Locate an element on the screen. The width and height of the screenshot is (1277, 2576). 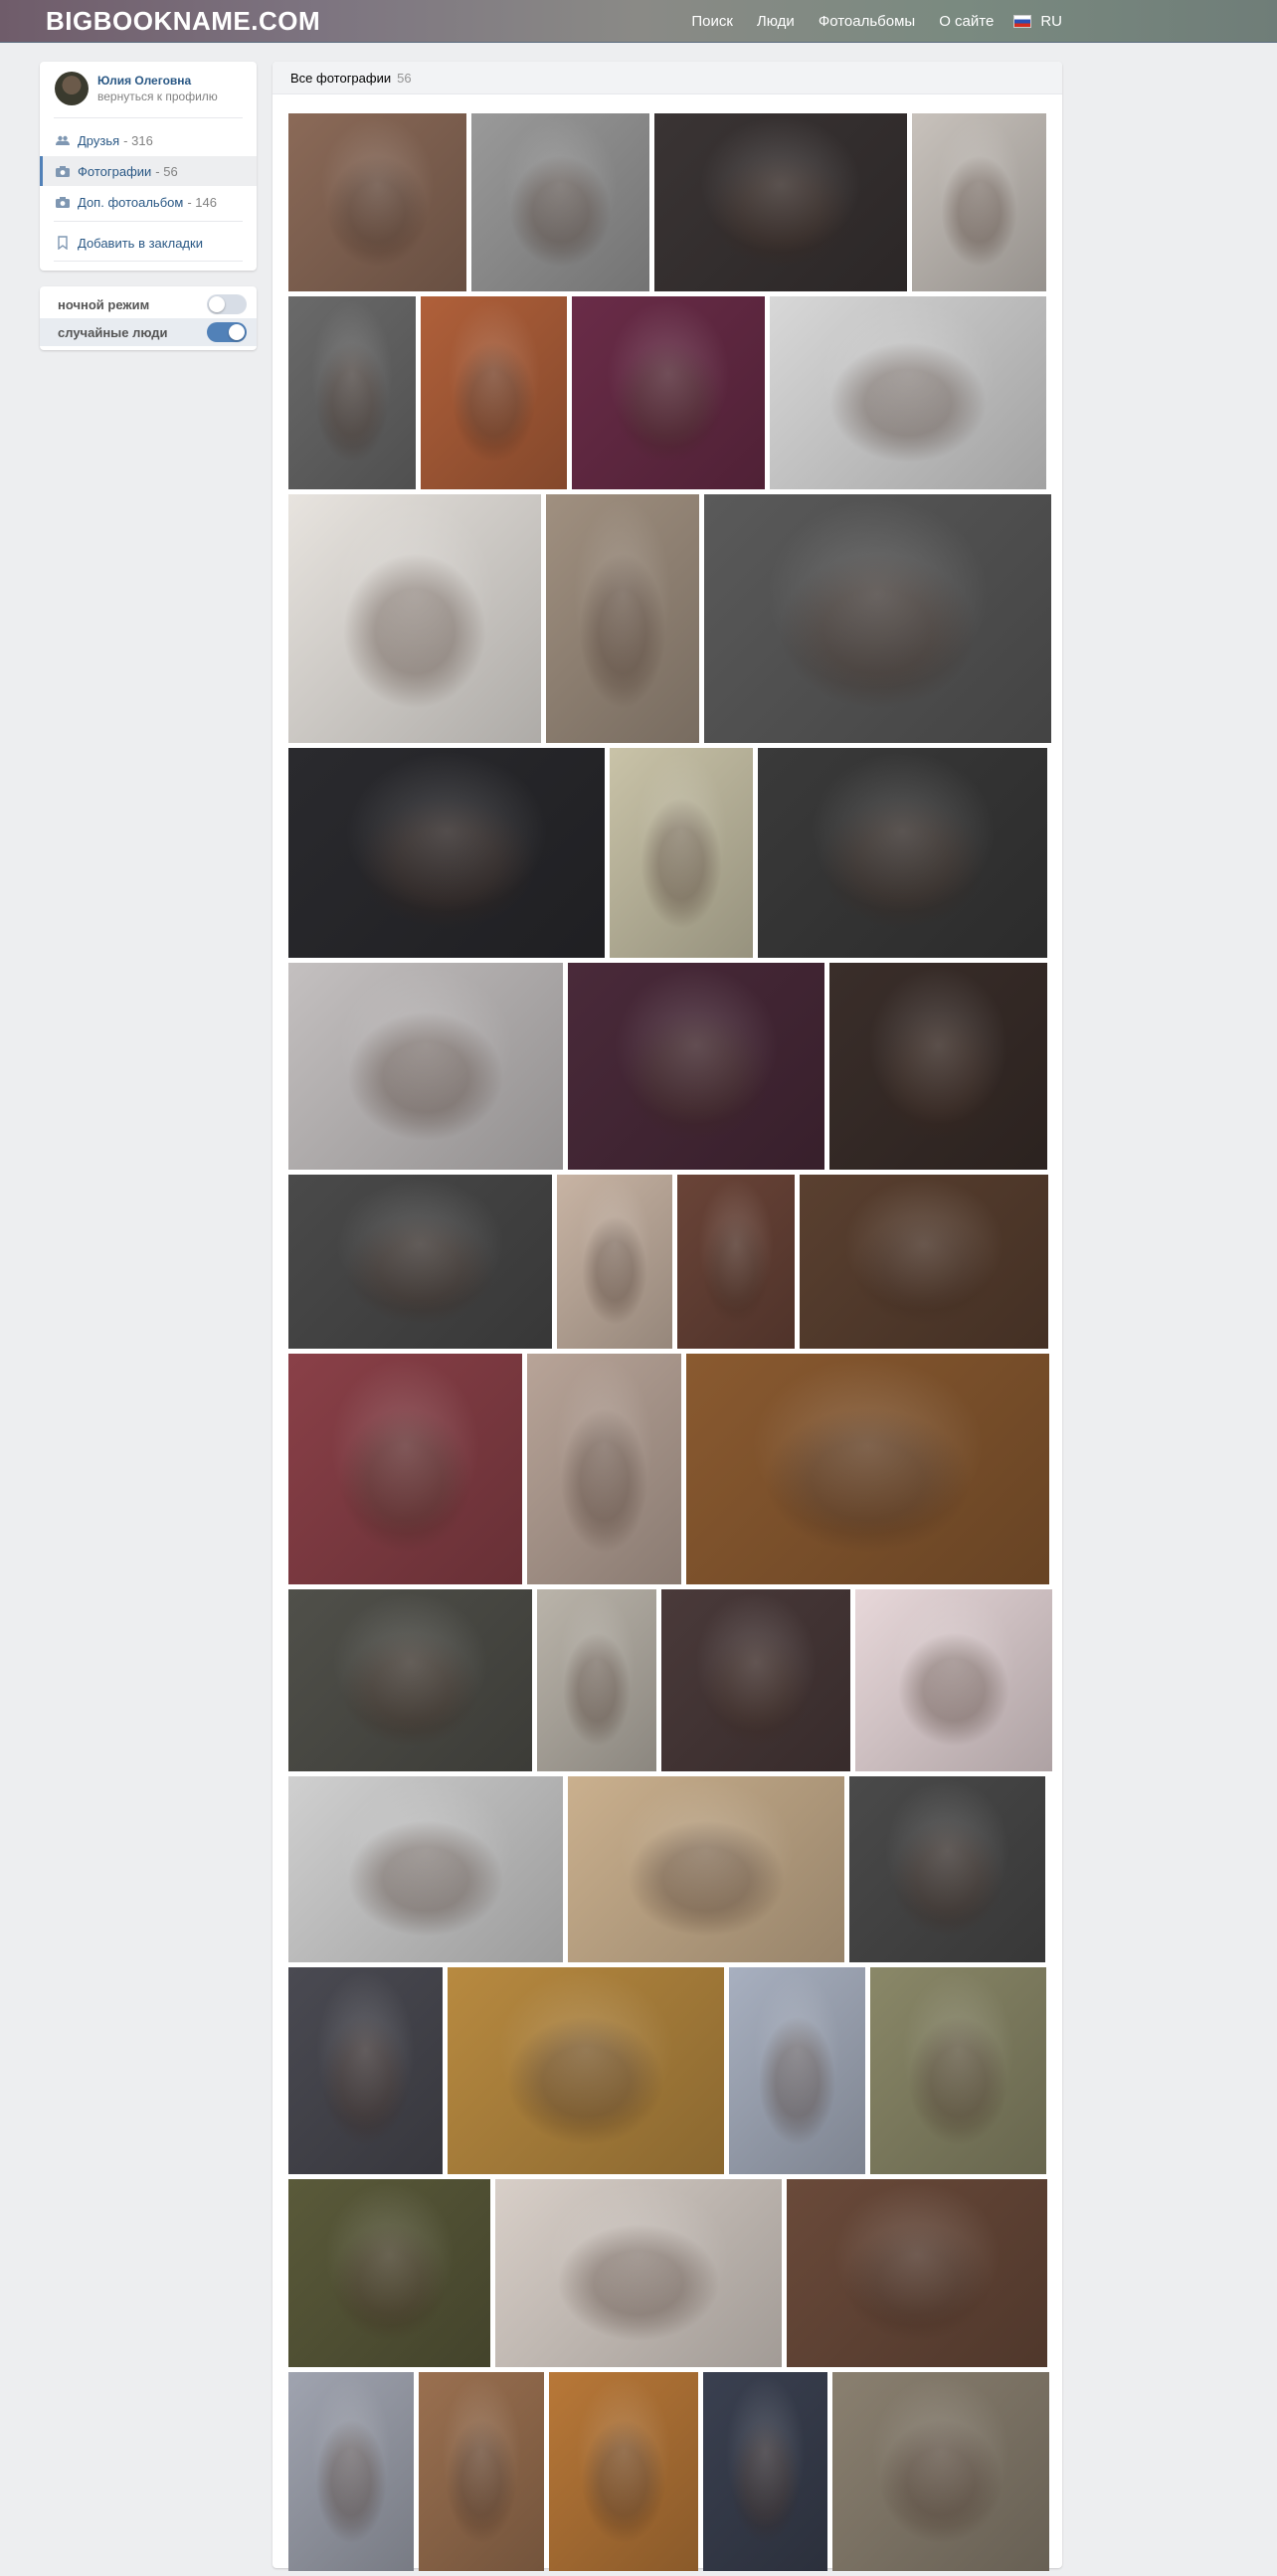
avatar is located at coordinates (72, 88).